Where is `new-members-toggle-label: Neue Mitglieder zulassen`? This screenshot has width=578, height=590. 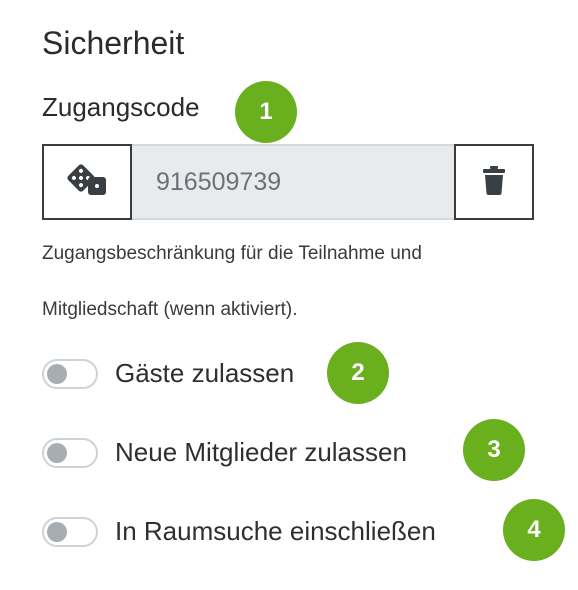
new-members-toggle-label: Neue Mitglieder zulassen is located at coordinates (261, 452).